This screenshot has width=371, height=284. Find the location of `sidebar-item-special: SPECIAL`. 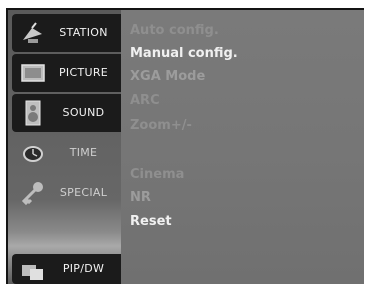

sidebar-item-special: SPECIAL is located at coordinates (66, 193).